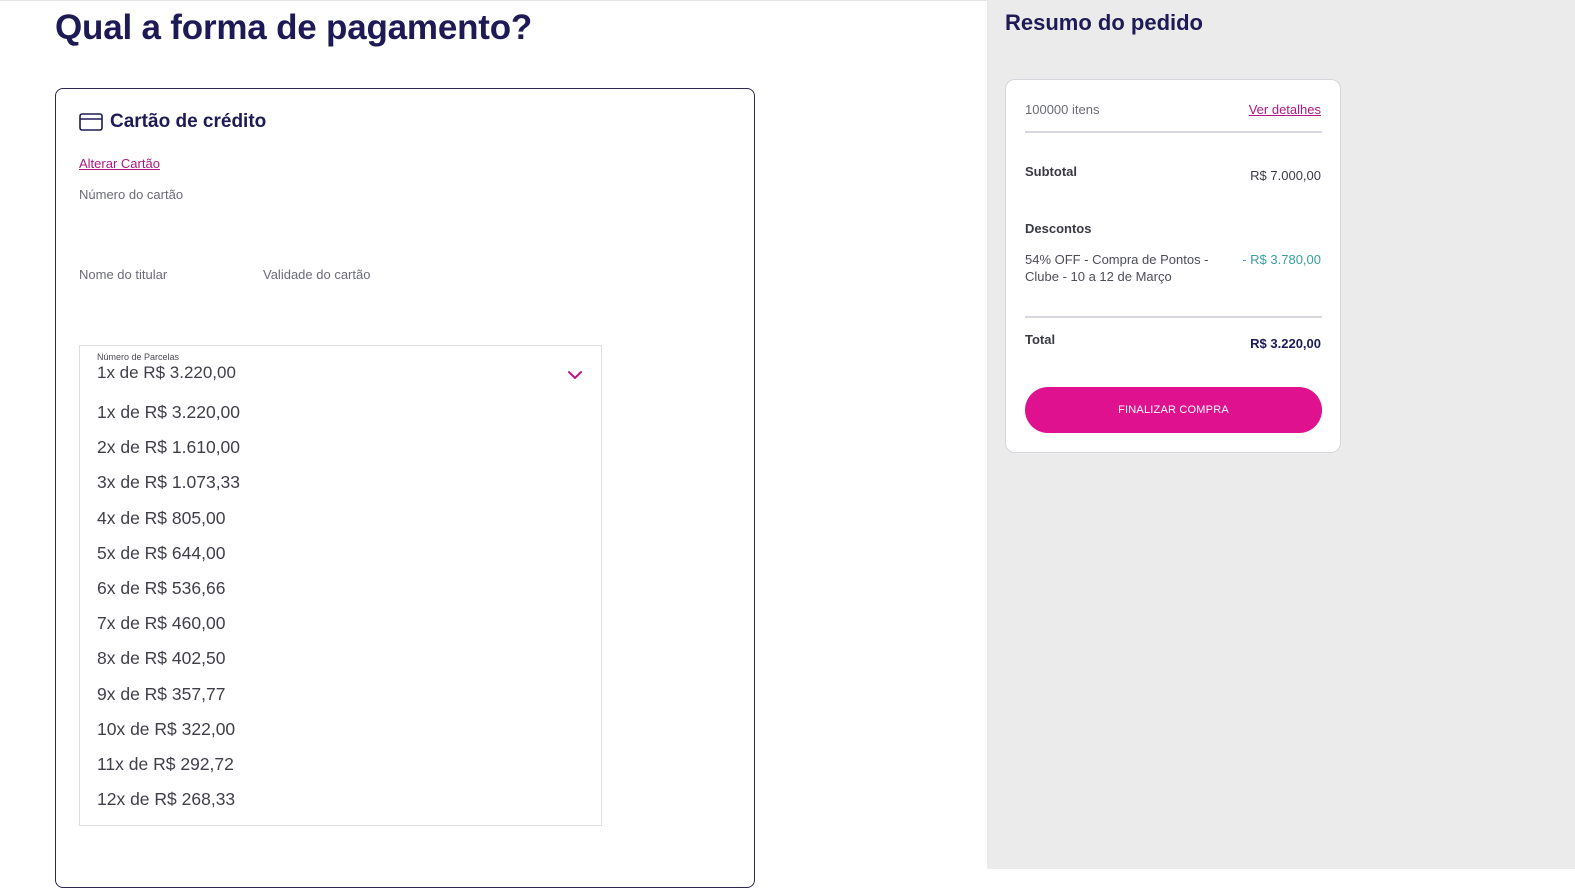 This screenshot has width=1575, height=888. Describe the element at coordinates (1285, 343) in the screenshot. I see `total-value: R$ 3.220,00` at that location.